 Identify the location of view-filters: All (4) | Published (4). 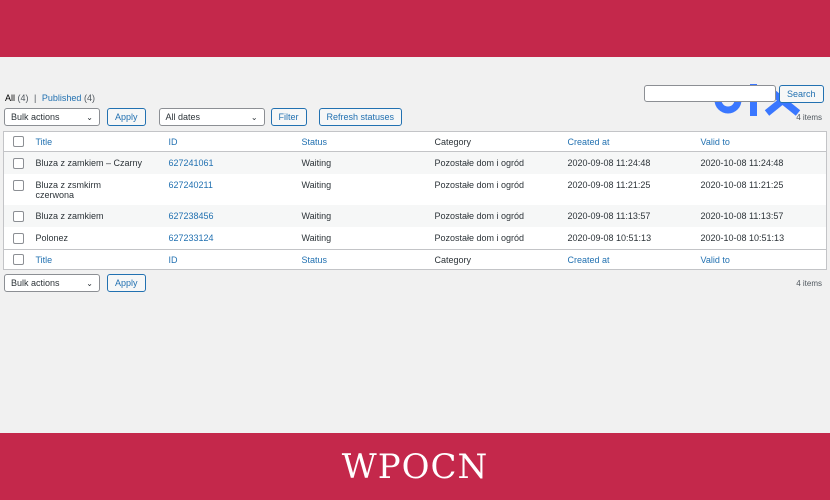
(50, 98).